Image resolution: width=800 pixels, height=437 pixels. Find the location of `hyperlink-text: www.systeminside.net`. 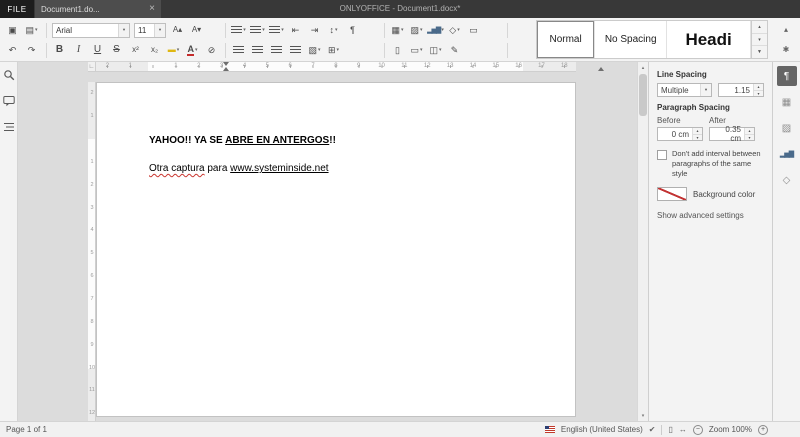

hyperlink-text: www.systeminside.net is located at coordinates (279, 168).